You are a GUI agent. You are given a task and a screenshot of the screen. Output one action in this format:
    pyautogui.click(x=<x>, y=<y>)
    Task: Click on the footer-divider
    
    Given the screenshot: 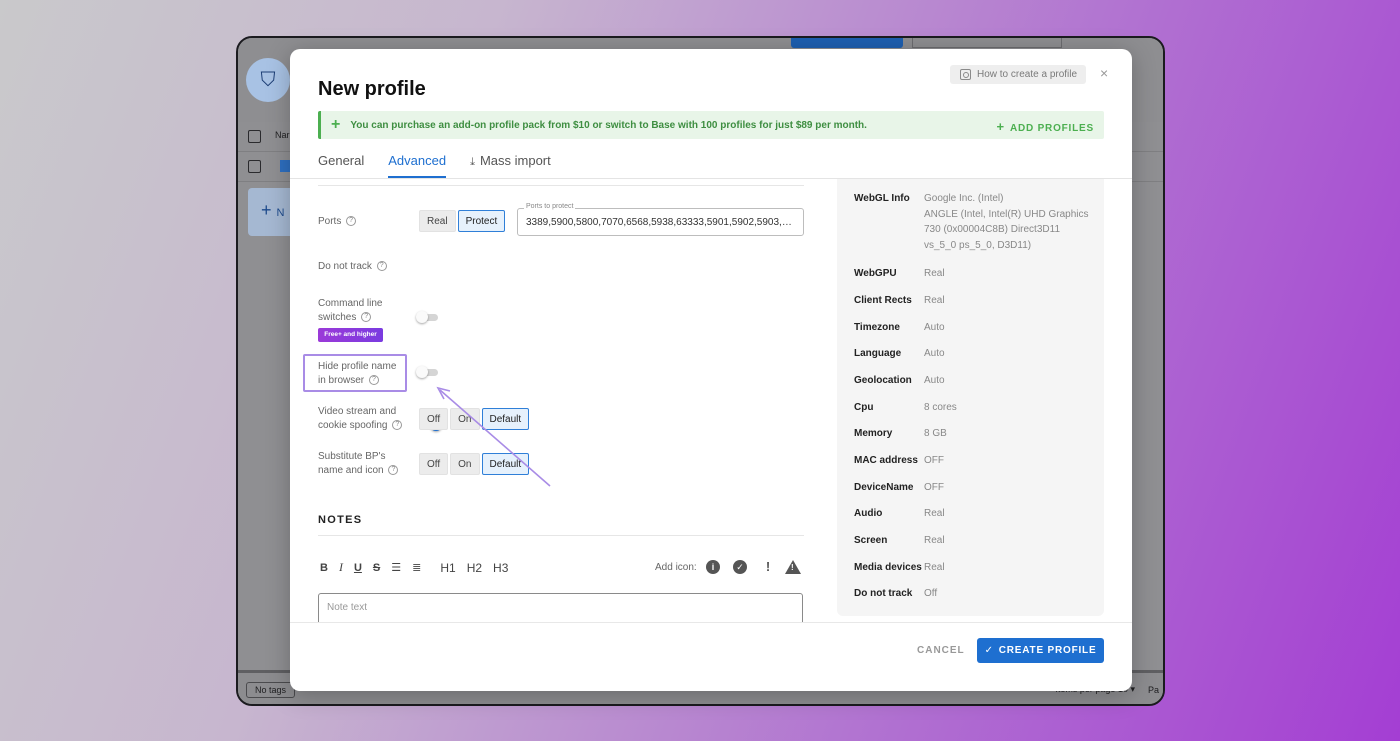 What is the action you would take?
    pyautogui.click(x=711, y=622)
    